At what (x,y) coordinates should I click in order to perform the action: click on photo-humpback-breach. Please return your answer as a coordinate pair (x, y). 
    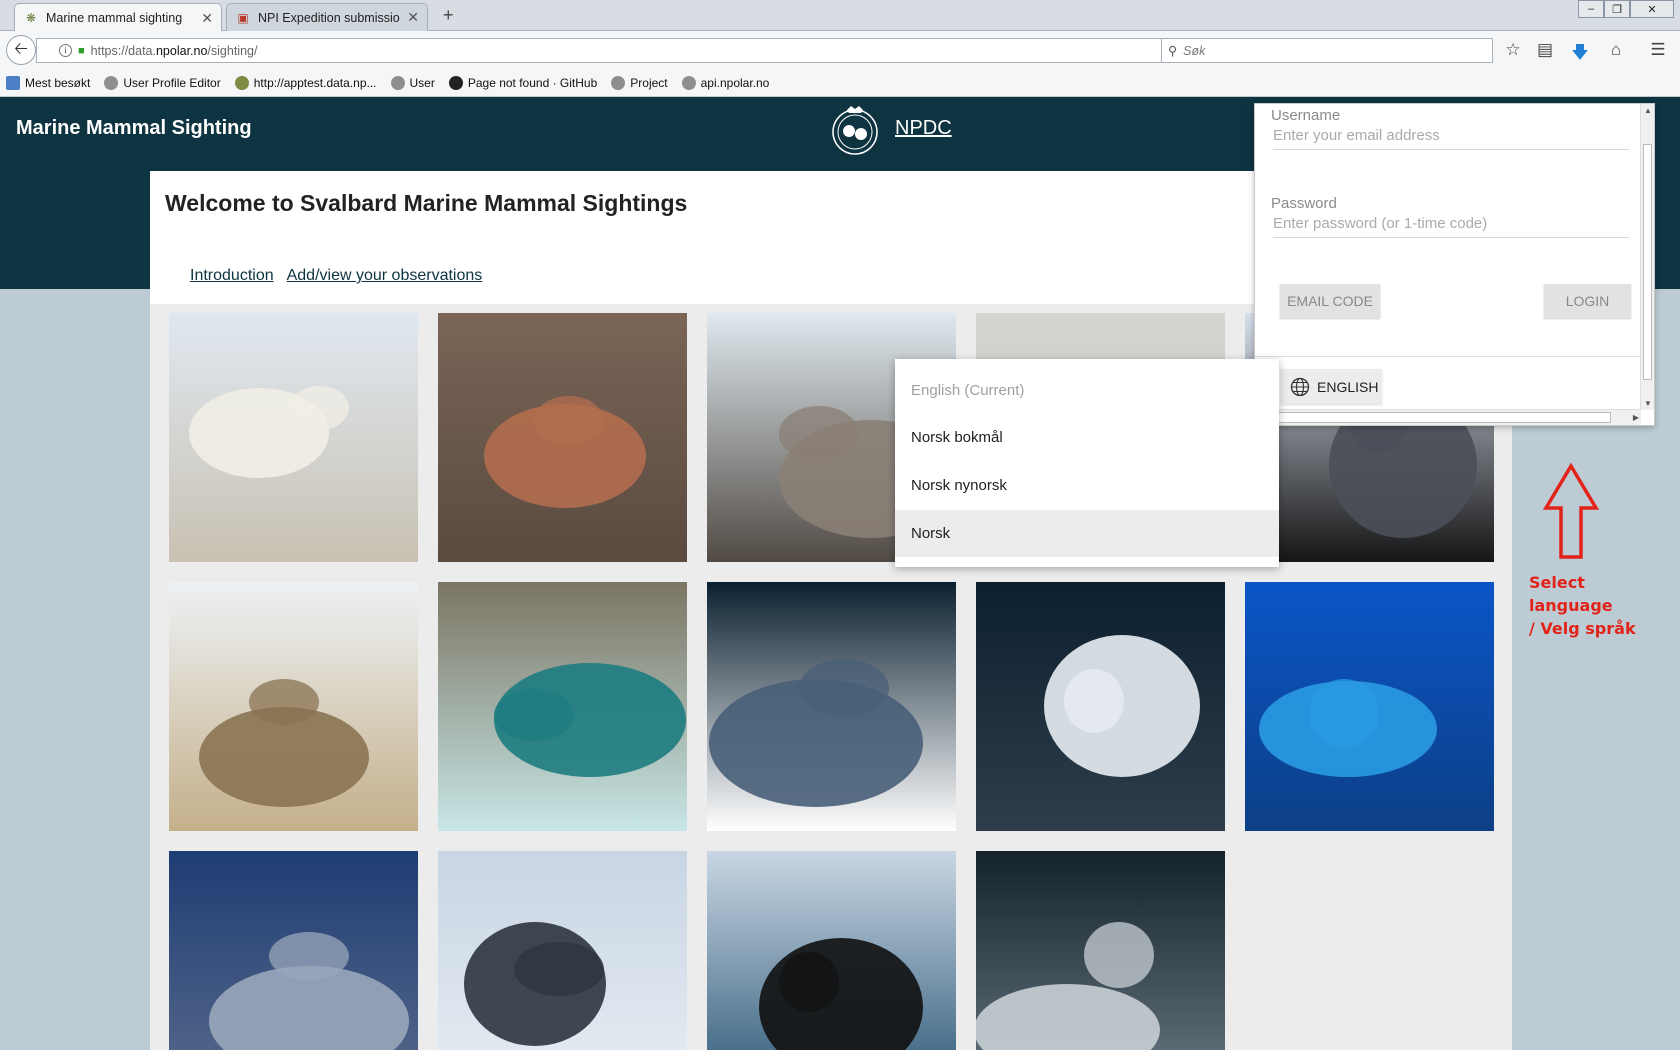
    Looking at the image, I should click on (562, 950).